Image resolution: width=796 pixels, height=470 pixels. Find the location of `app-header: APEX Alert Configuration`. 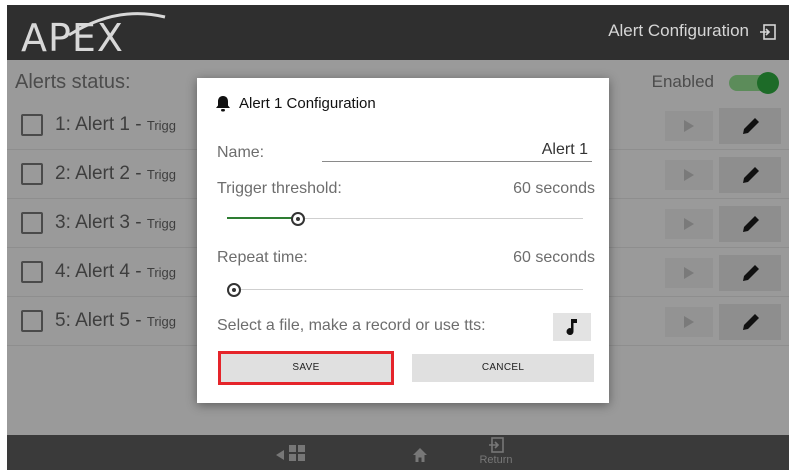

app-header: APEX Alert Configuration is located at coordinates (398, 32).